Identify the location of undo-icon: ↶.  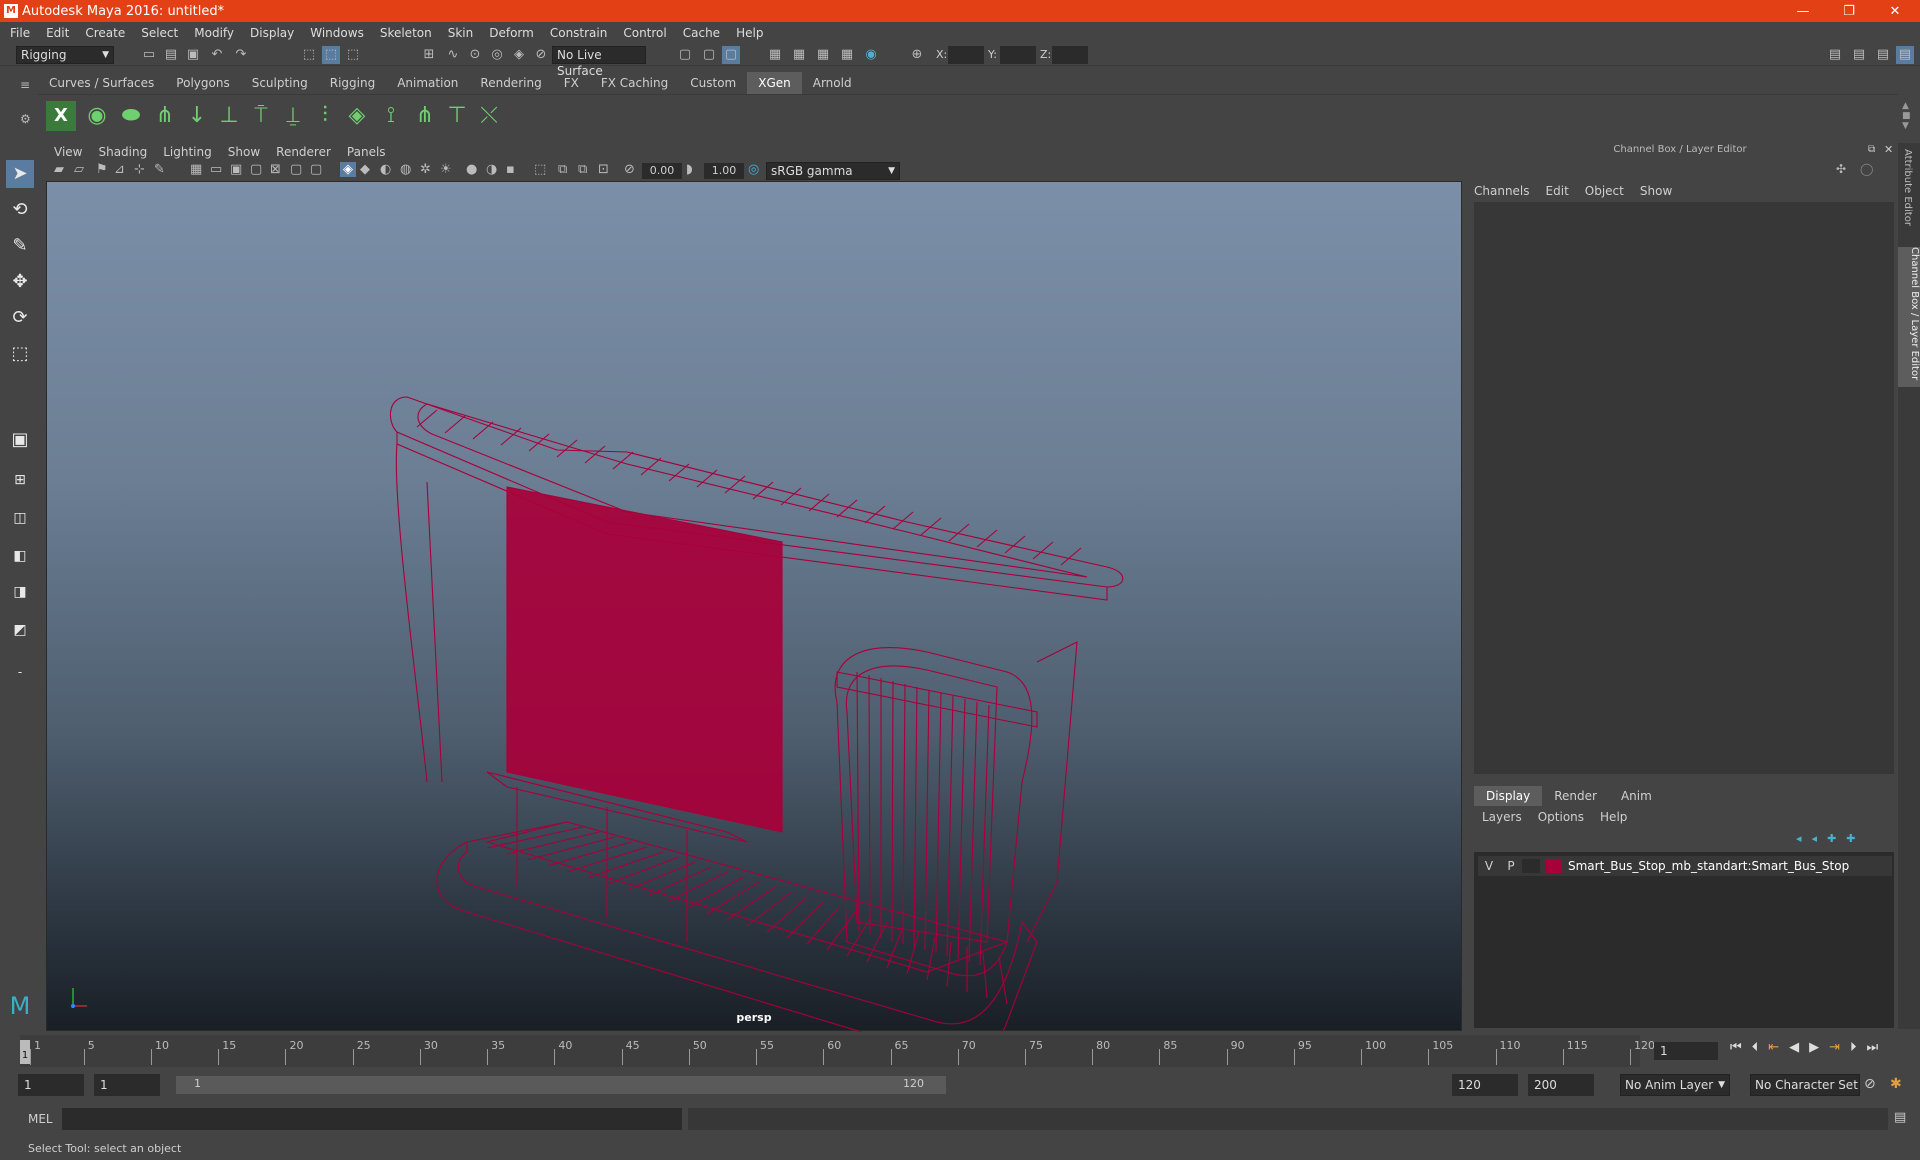
(217, 55).